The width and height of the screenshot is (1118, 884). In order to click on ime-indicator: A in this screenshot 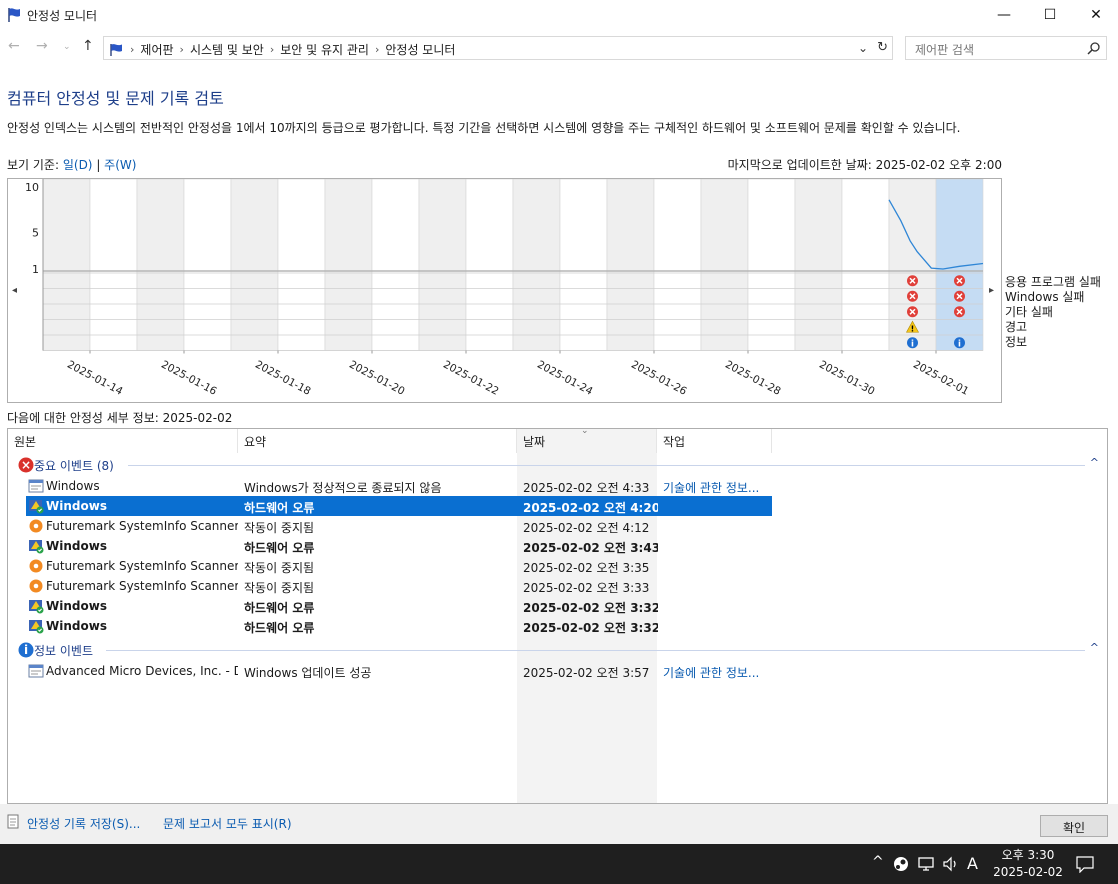, I will do `click(972, 863)`.